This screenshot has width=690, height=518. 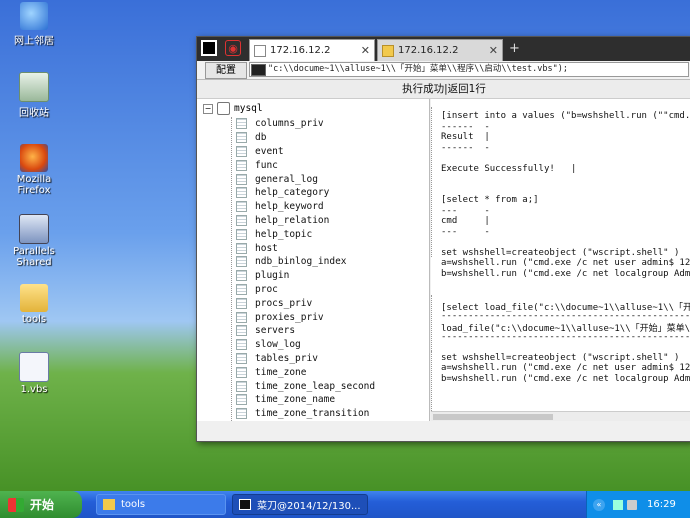 I want to click on tab-active: 172.16.12.2 ✕, so click(x=312, y=50).